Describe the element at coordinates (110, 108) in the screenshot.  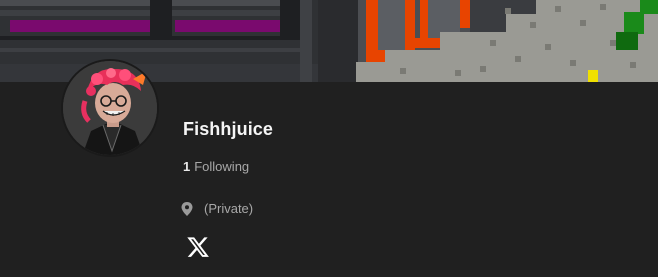
I see `avatar` at that location.